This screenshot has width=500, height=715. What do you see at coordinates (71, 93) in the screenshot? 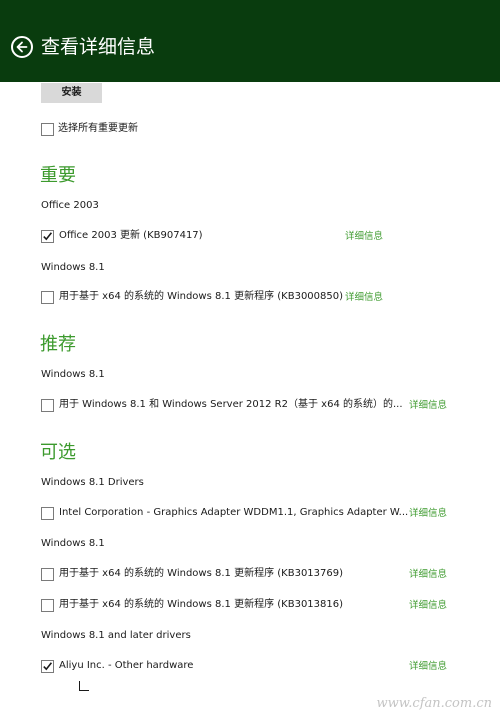
I see `install-button: 安装` at bounding box center [71, 93].